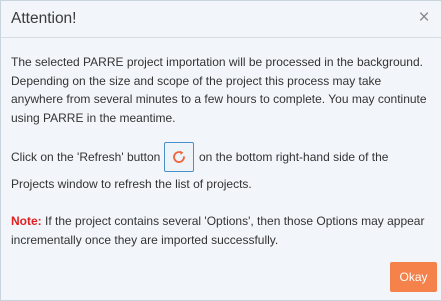 This screenshot has height=301, width=442. I want to click on okay-button: Okay, so click(413, 277).